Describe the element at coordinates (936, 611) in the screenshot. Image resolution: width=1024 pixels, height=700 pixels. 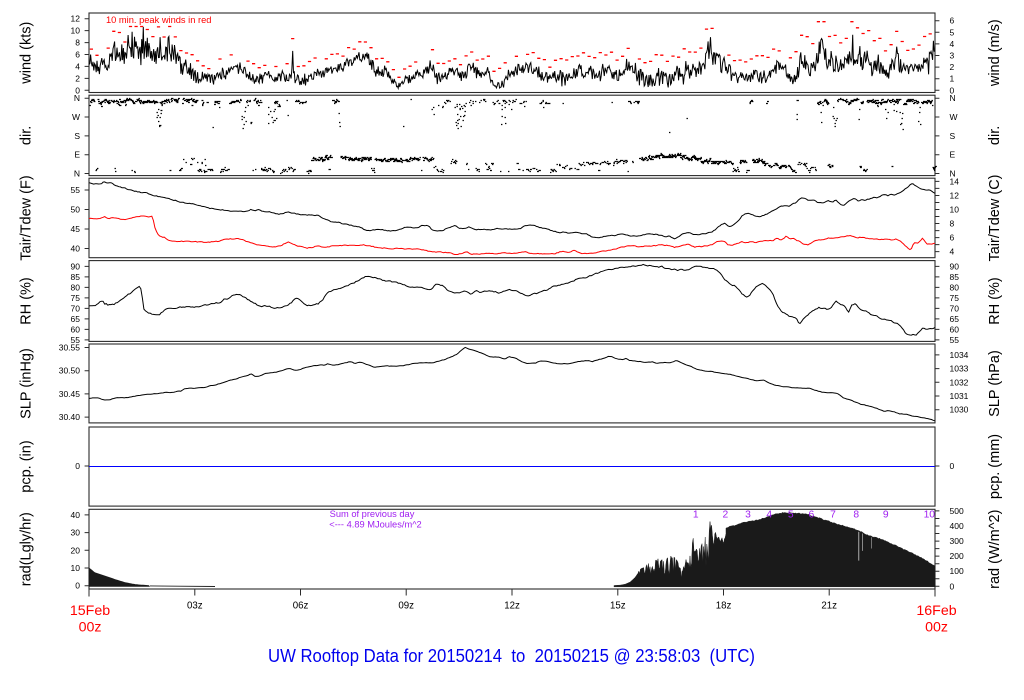
I see `svg-text: 16Feb` at that location.